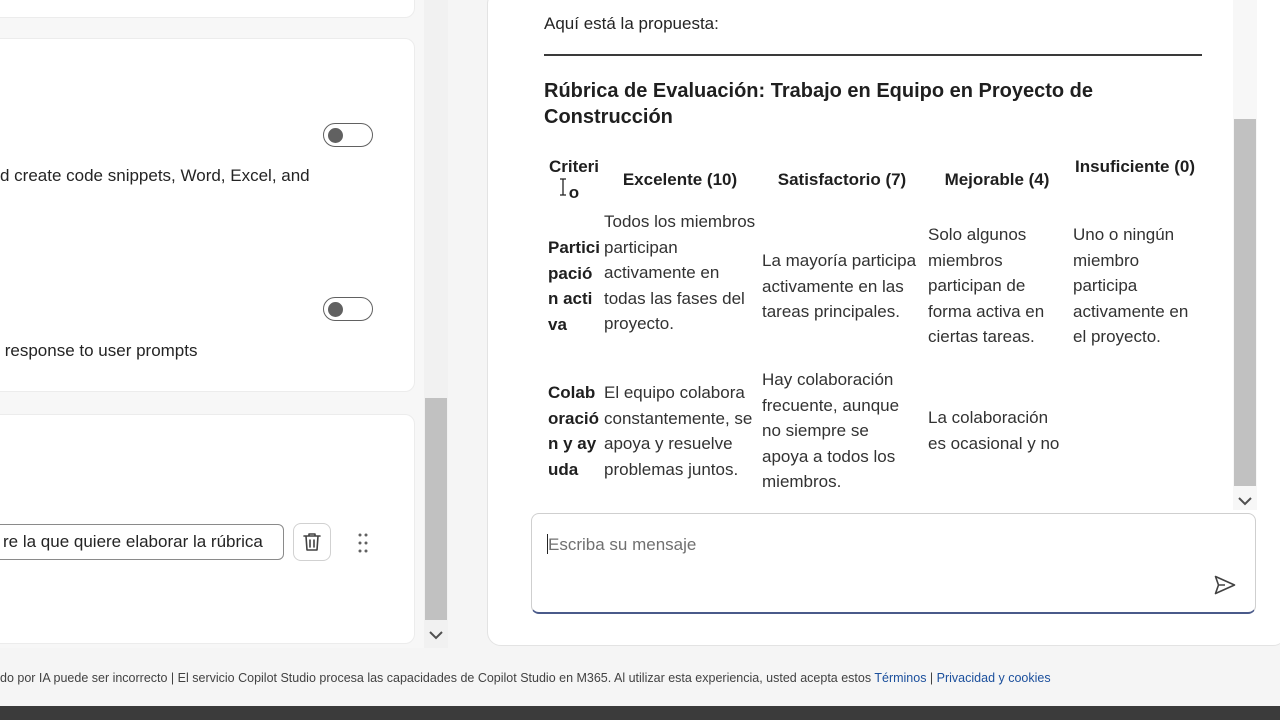 The image size is (1280, 720). I want to click on send-icon, so click(1225, 585).